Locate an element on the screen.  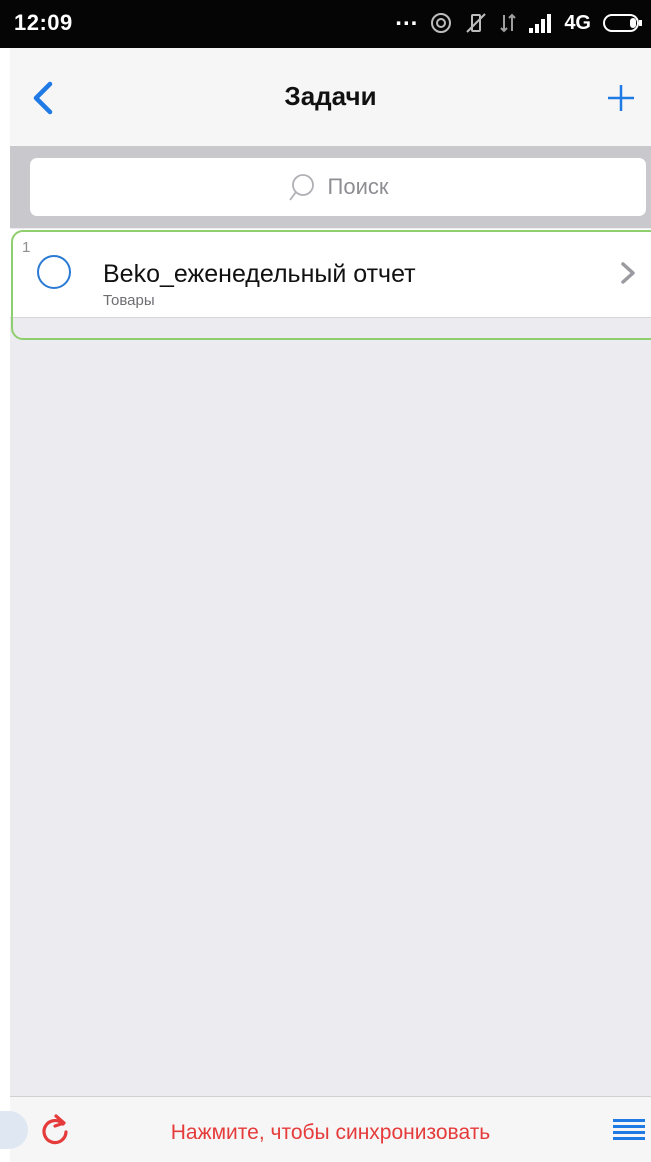
task-list: 1 Beko_еженедельный отчет Товары is located at coordinates (330, 273).